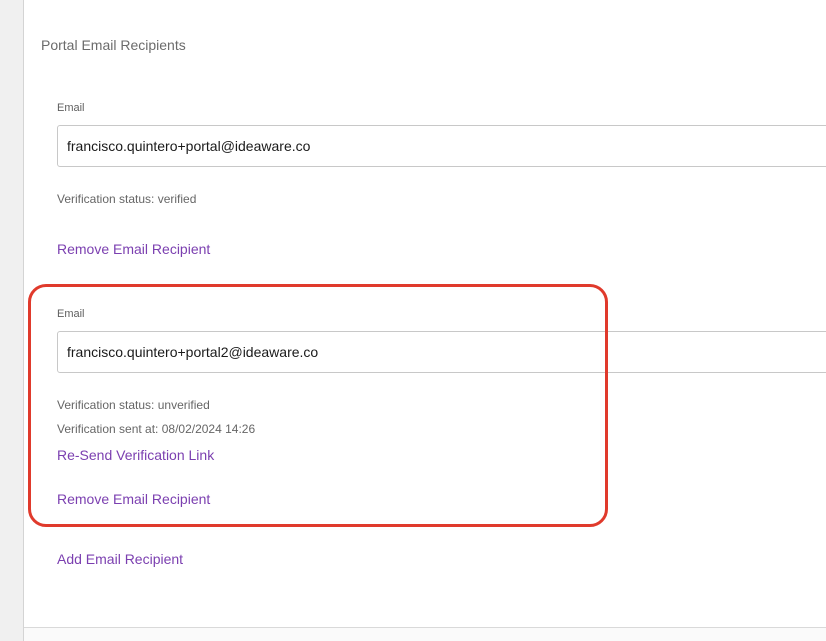  What do you see at coordinates (133, 405) in the screenshot?
I see `verification-status: Verification status: unverified` at bounding box center [133, 405].